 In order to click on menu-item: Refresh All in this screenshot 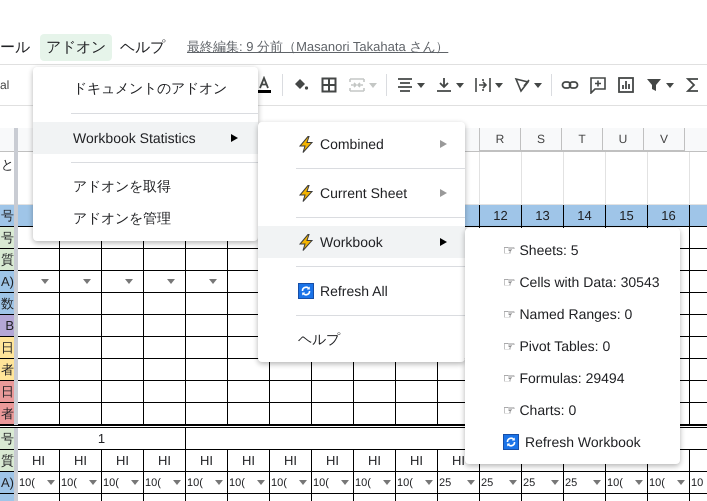, I will do `click(361, 291)`.